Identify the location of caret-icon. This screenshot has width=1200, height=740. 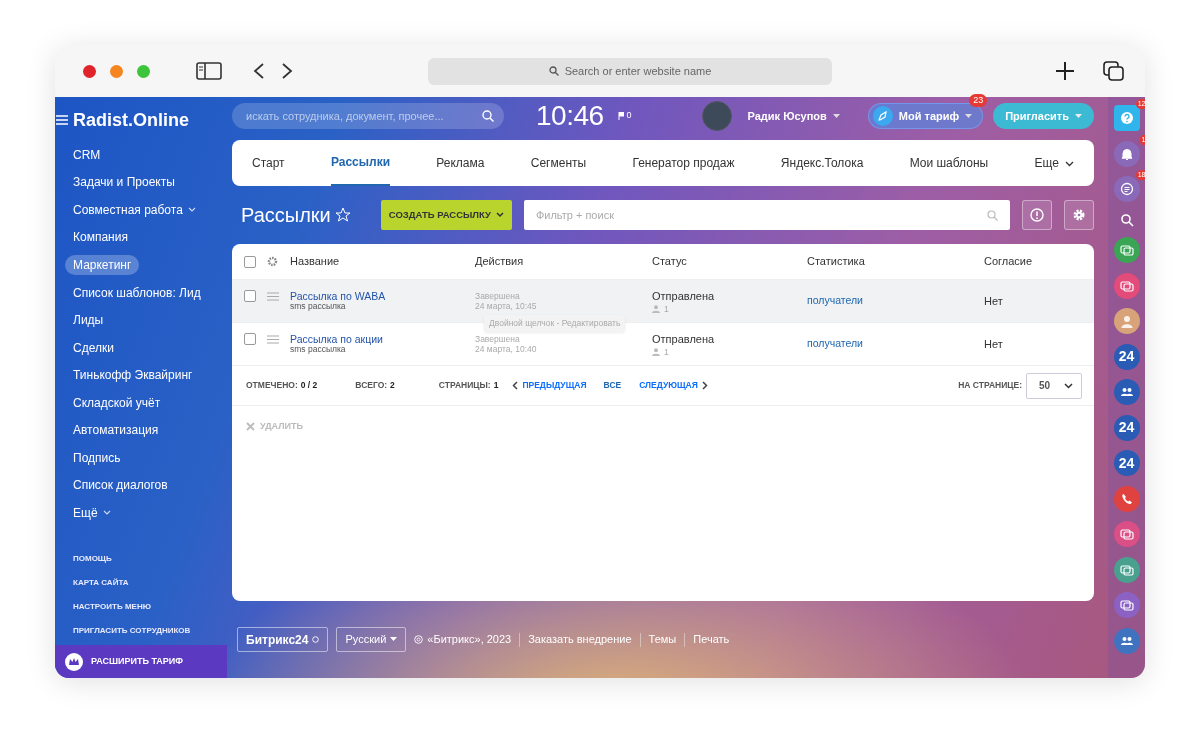
(1078, 116).